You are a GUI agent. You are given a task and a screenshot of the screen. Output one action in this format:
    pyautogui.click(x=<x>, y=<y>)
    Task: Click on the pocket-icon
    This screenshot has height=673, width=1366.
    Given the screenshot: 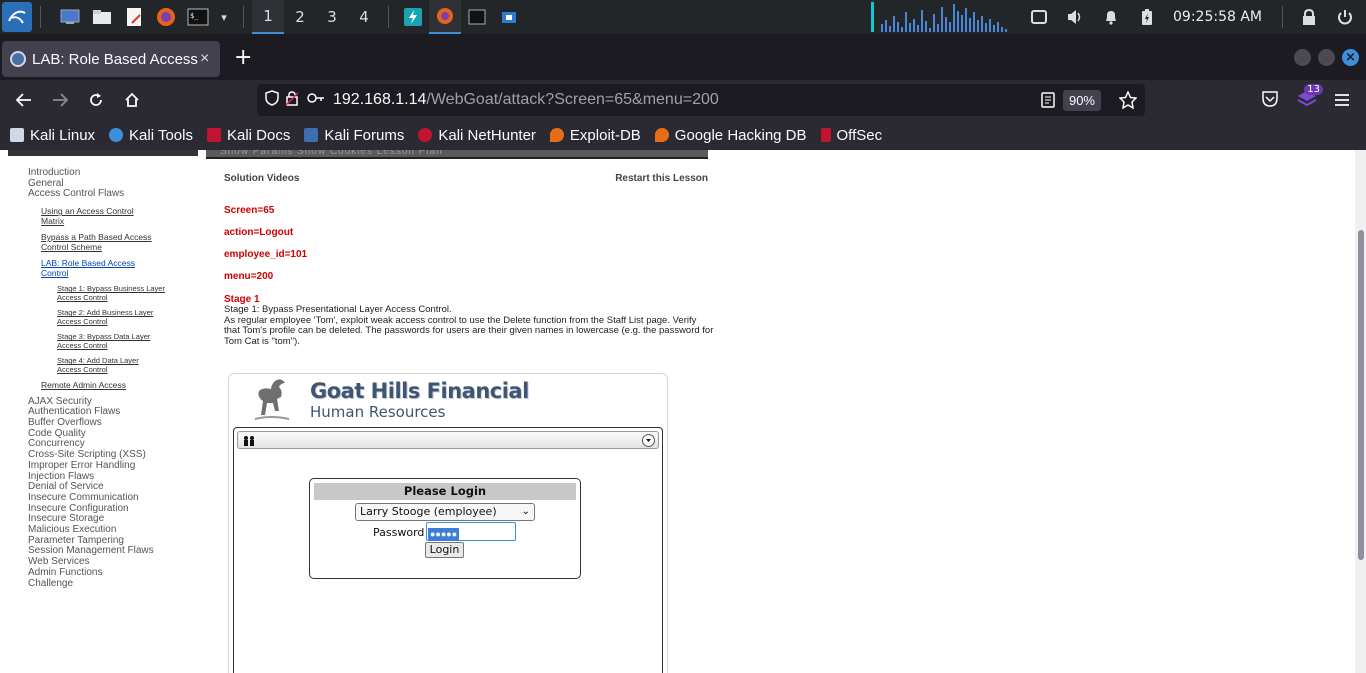 What is the action you would take?
    pyautogui.click(x=1270, y=101)
    